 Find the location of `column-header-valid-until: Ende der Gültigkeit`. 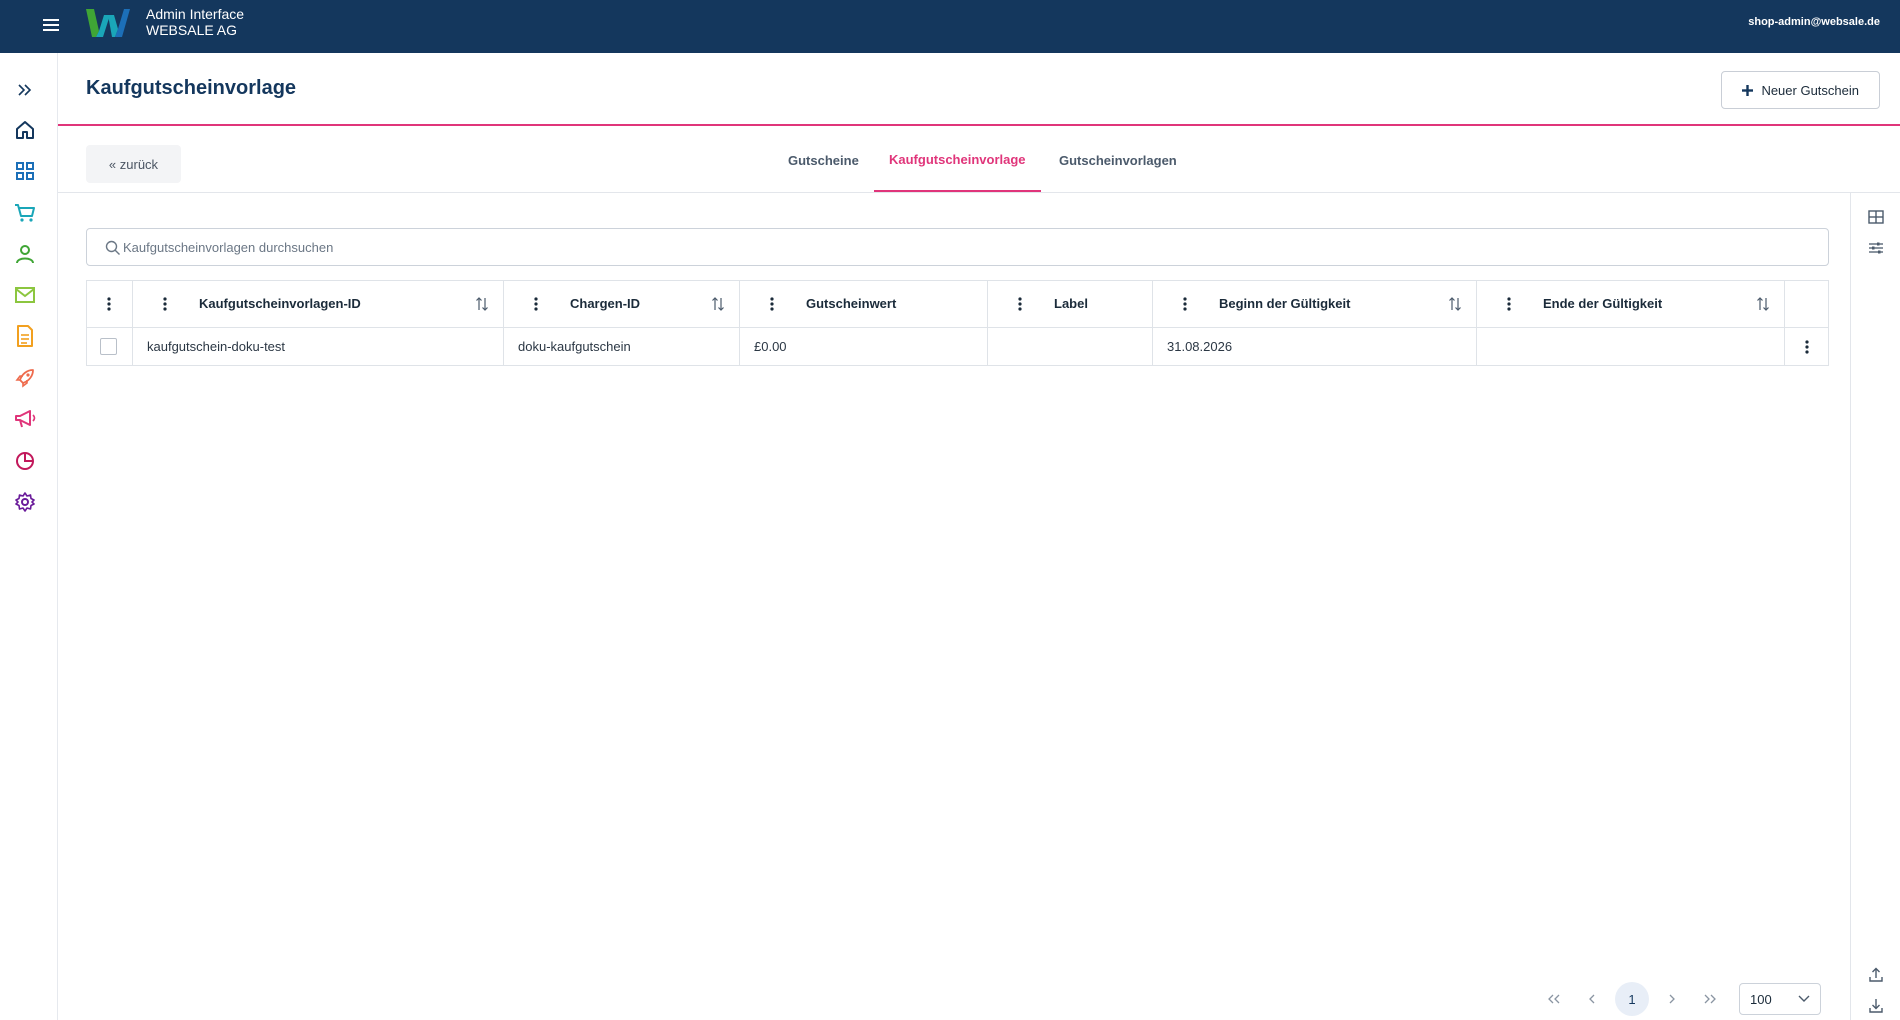

column-header-valid-until: Ende der Gültigkeit is located at coordinates (1630, 304).